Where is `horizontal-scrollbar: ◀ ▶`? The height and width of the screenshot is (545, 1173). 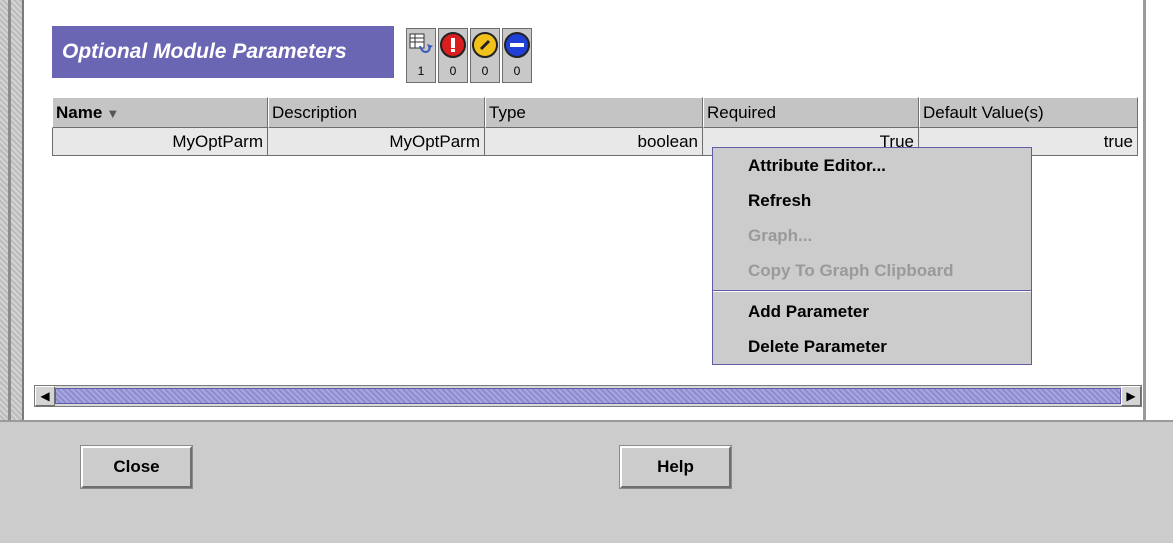 horizontal-scrollbar: ◀ ▶ is located at coordinates (588, 396).